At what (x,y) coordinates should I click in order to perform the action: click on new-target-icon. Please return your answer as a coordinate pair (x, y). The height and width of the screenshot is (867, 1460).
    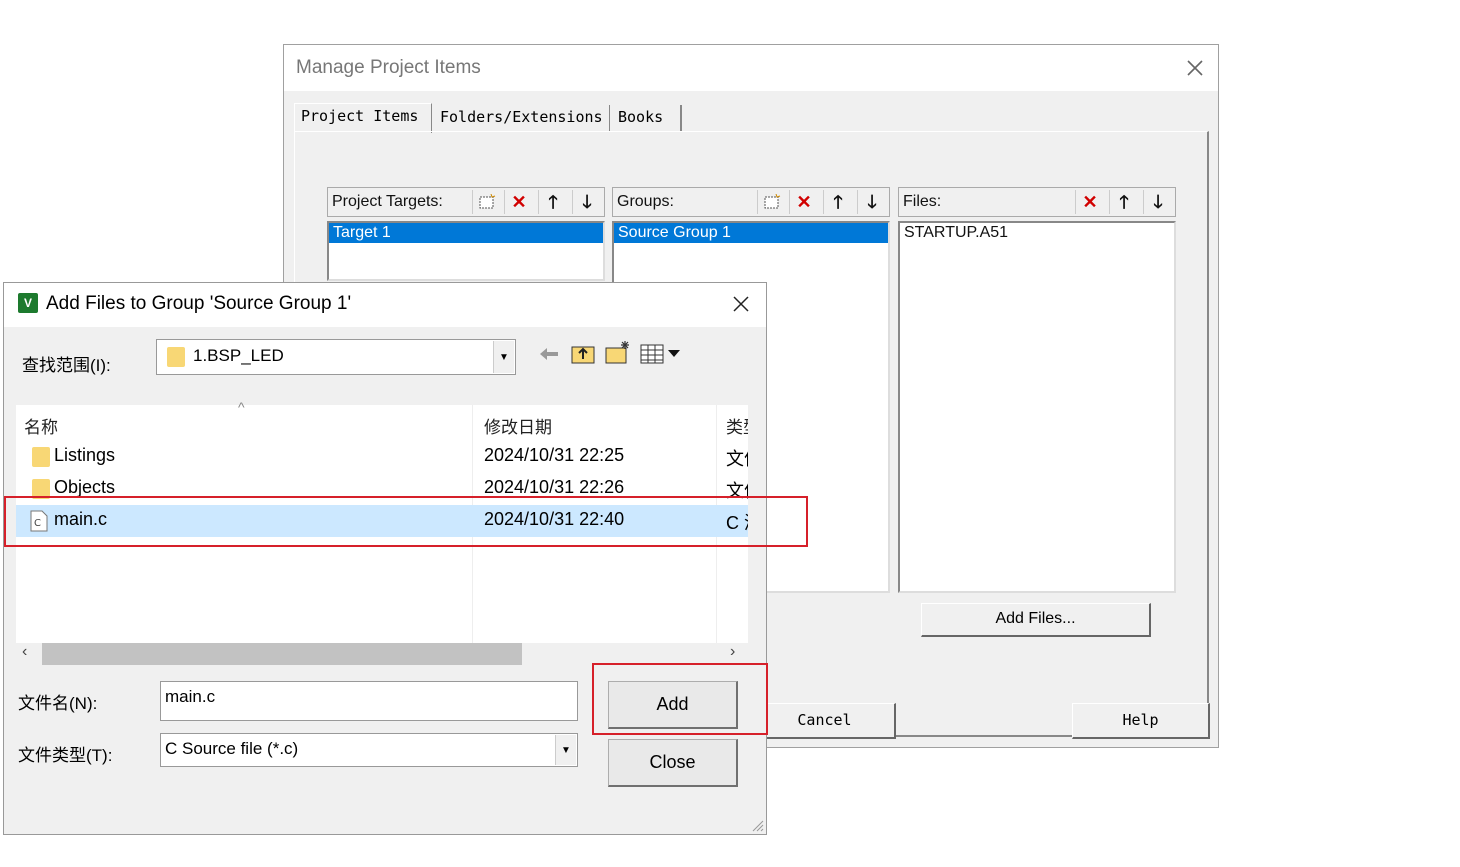
    Looking at the image, I should click on (486, 202).